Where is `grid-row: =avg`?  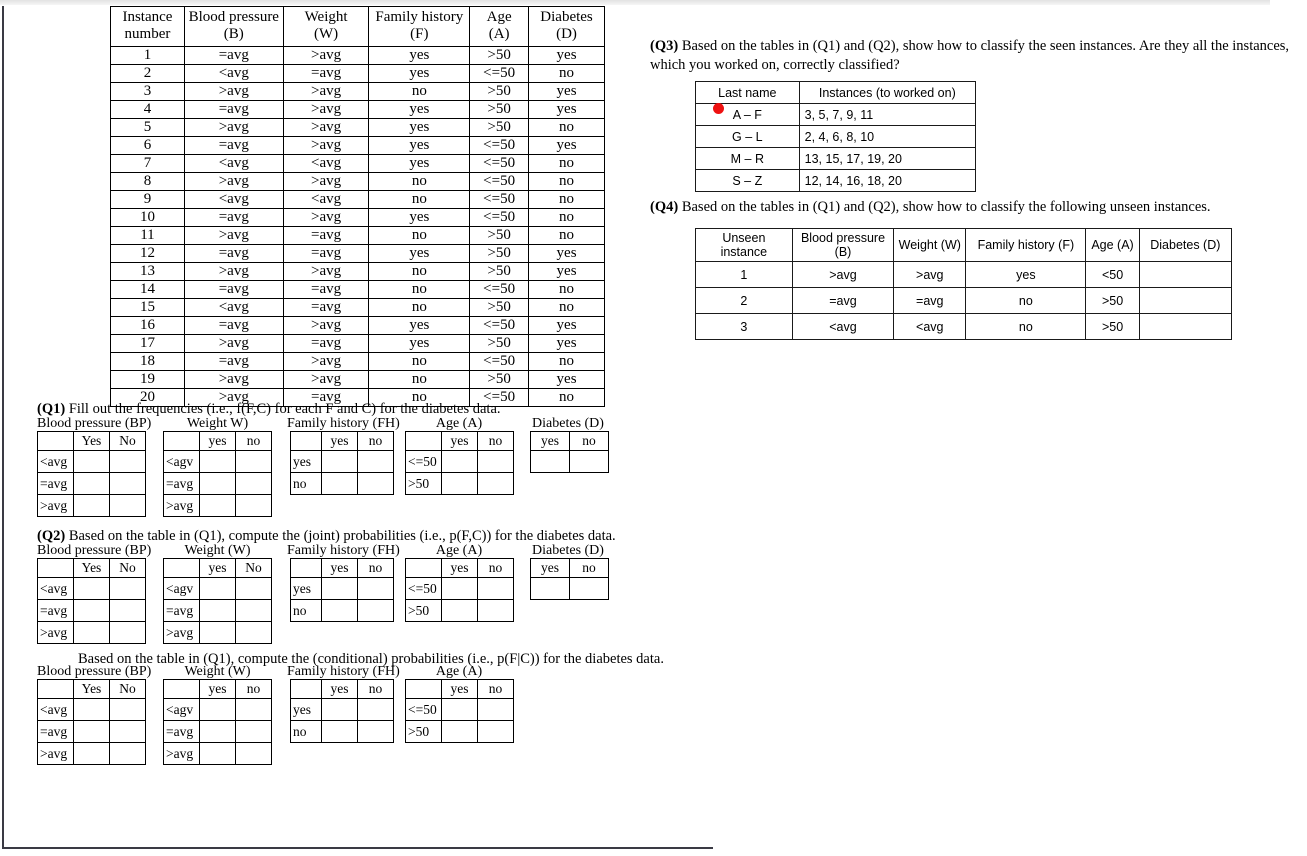
grid-row: =avg is located at coordinates (91, 483).